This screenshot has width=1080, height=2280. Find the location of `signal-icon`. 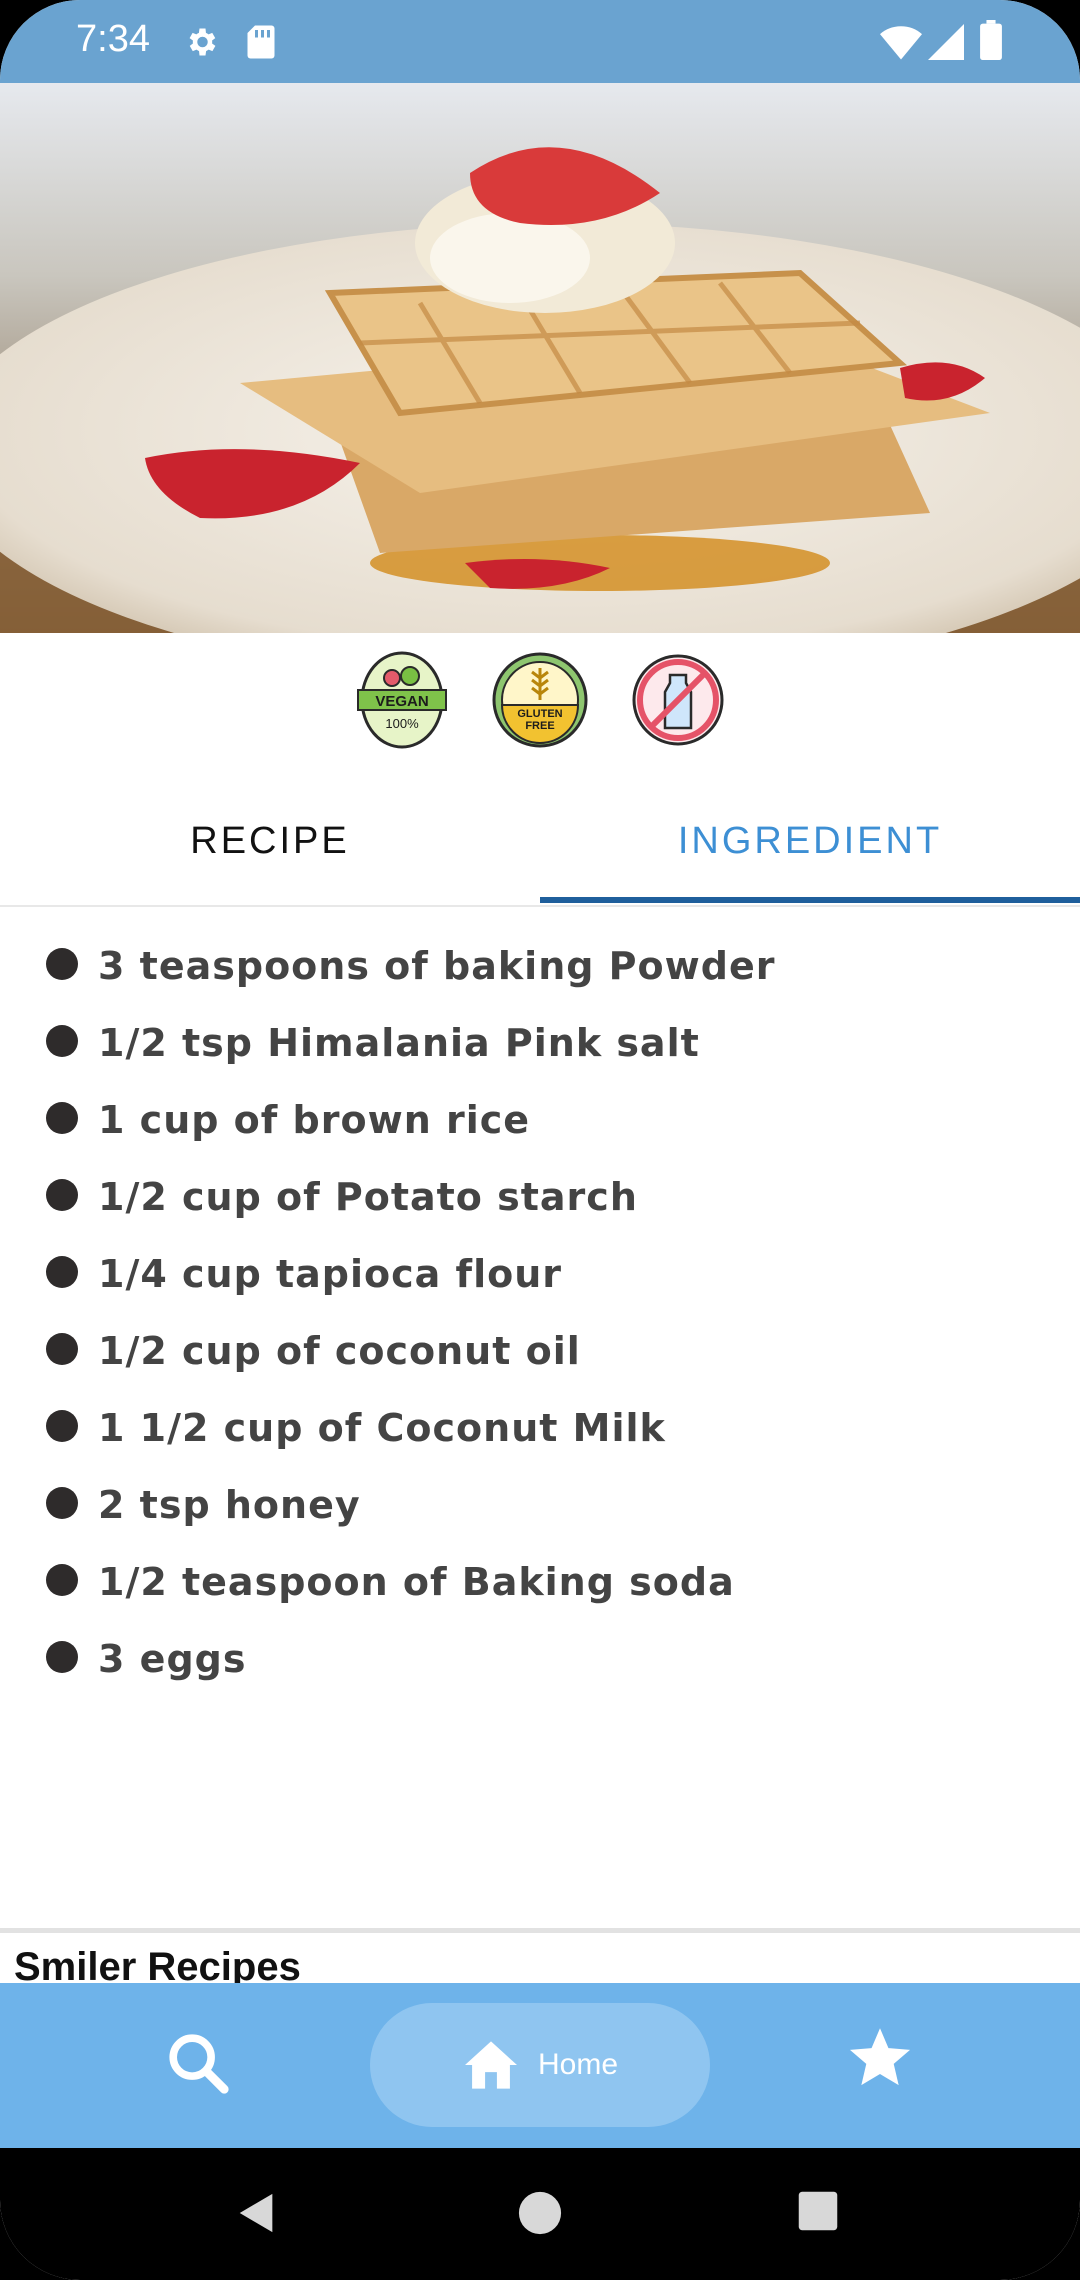

signal-icon is located at coordinates (946, 42).